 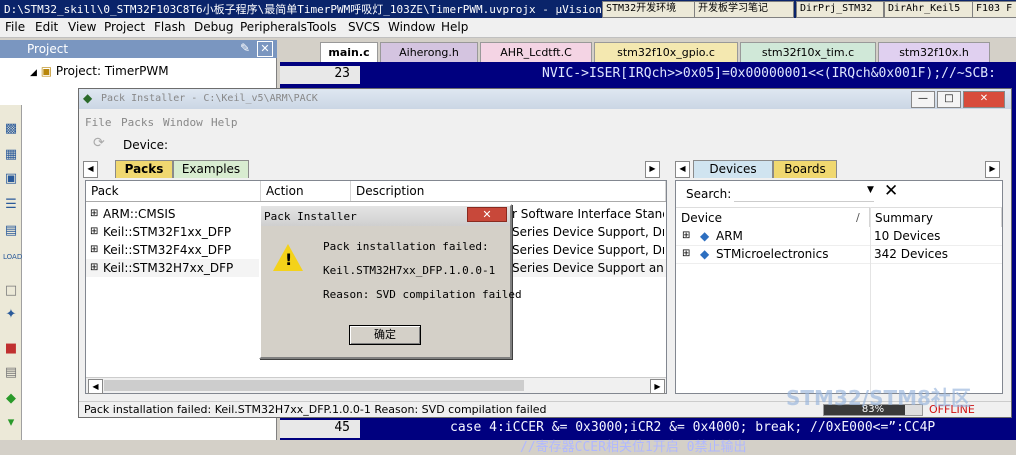 What do you see at coordinates (934, 52) in the screenshot?
I see `tab-stm32f10x-h: stm32f10x.h` at bounding box center [934, 52].